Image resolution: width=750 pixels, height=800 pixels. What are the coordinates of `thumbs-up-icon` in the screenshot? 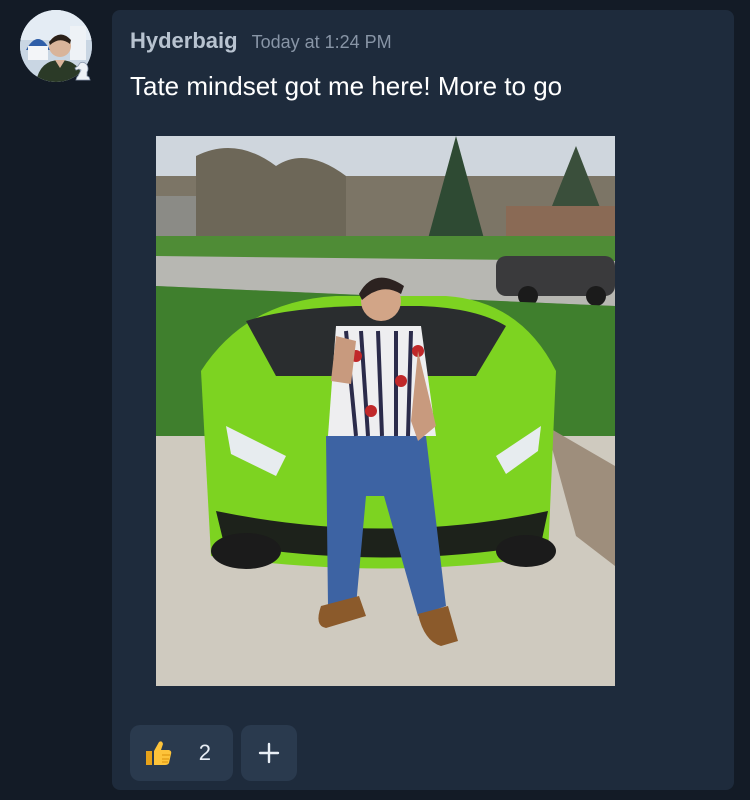 It's located at (159, 753).